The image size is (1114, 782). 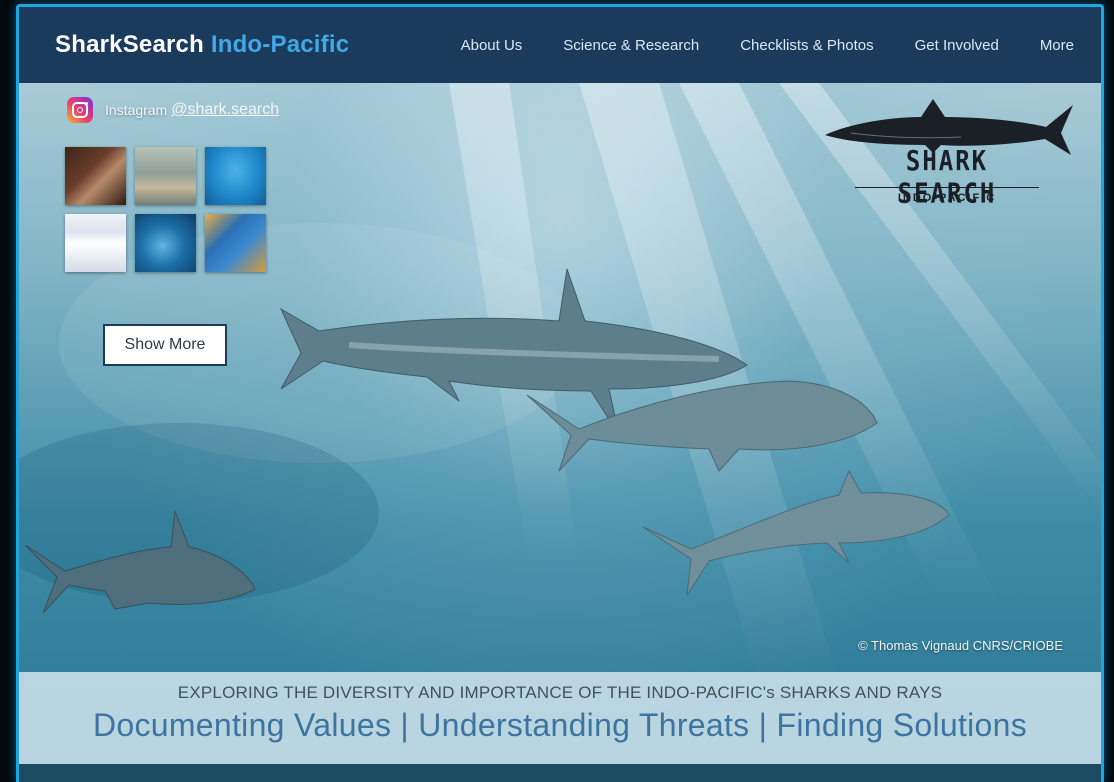 I want to click on shark-middle, so click(x=702, y=426).